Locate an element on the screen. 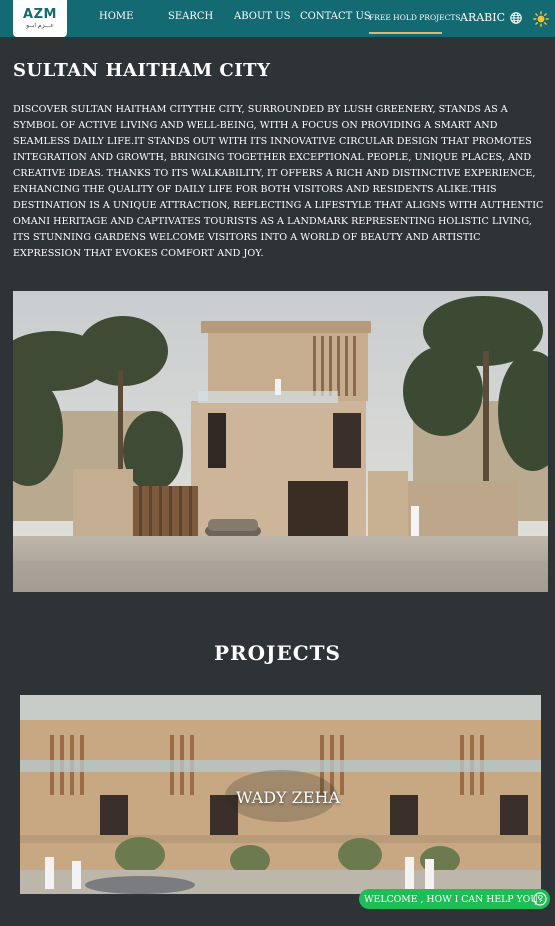  chat-welcome-text: WELCOME , HOW I CAN HELP YOU? is located at coordinates (454, 899).